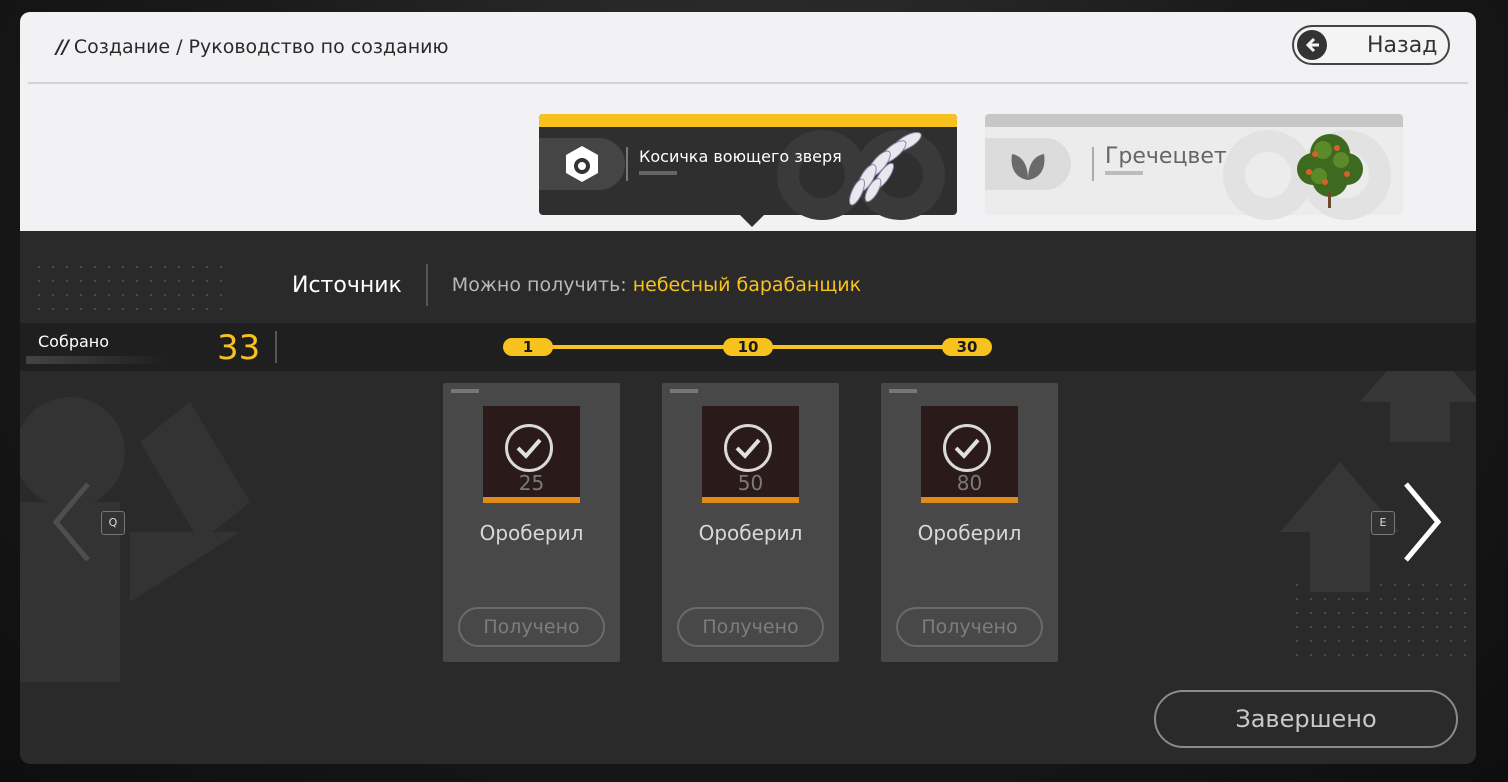 This screenshot has width=1508, height=782. What do you see at coordinates (1330, 171) in the screenshot?
I see `buckwheat-flower-icon` at bounding box center [1330, 171].